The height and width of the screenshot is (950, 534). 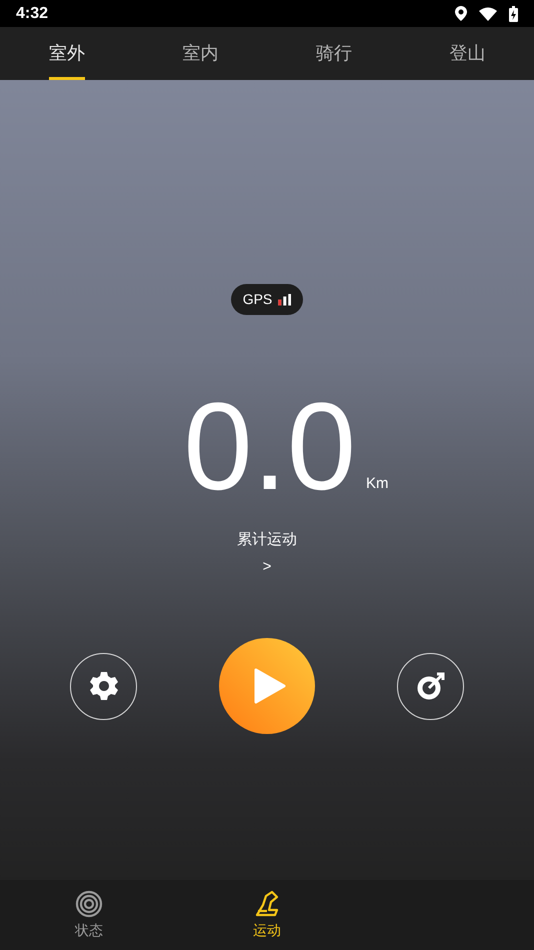 I want to click on nav-item: 状态, so click(x=89, y=915).